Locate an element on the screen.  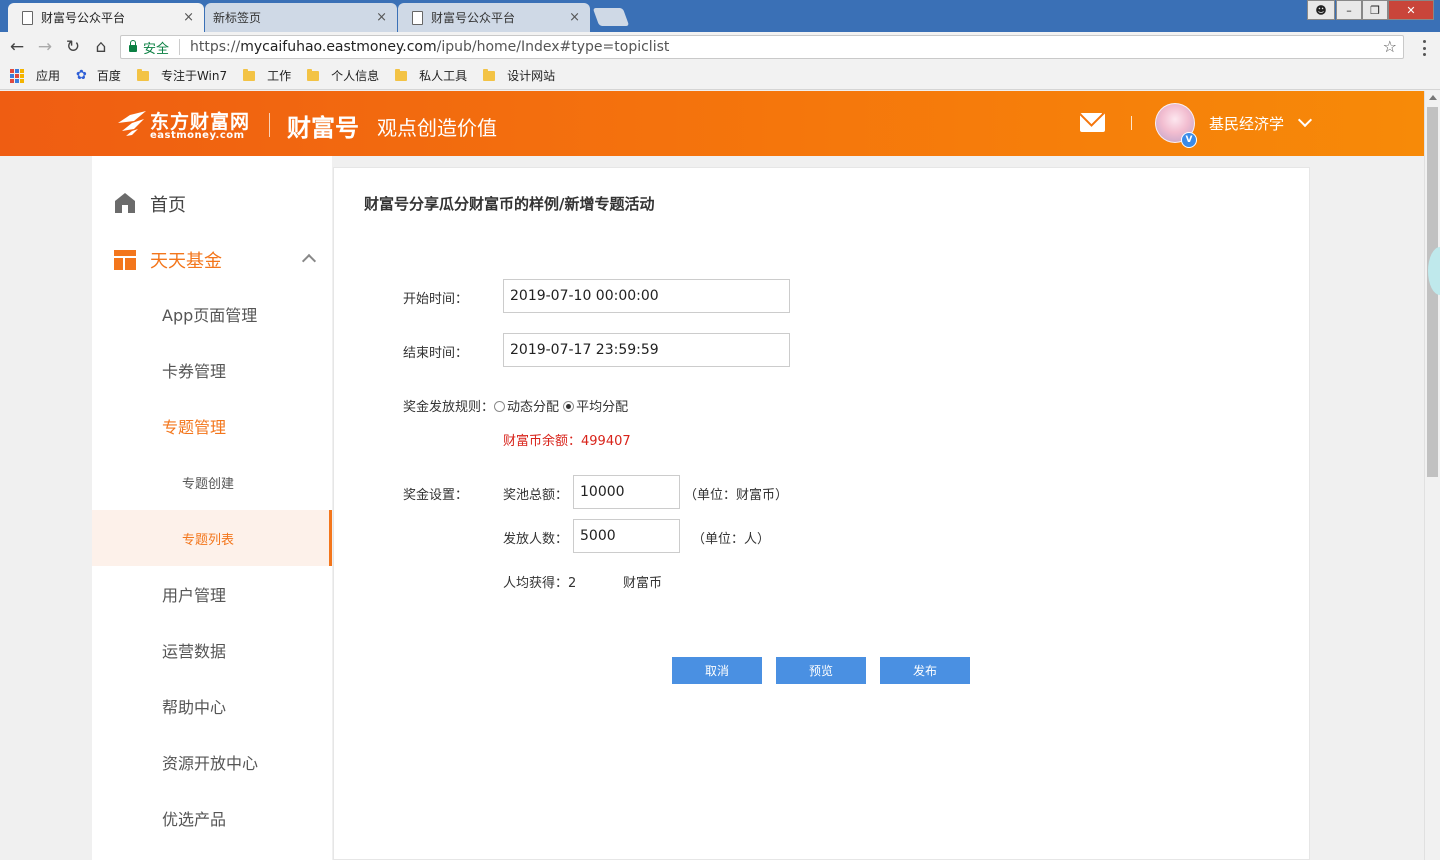
radio-average is located at coordinates (569, 406).